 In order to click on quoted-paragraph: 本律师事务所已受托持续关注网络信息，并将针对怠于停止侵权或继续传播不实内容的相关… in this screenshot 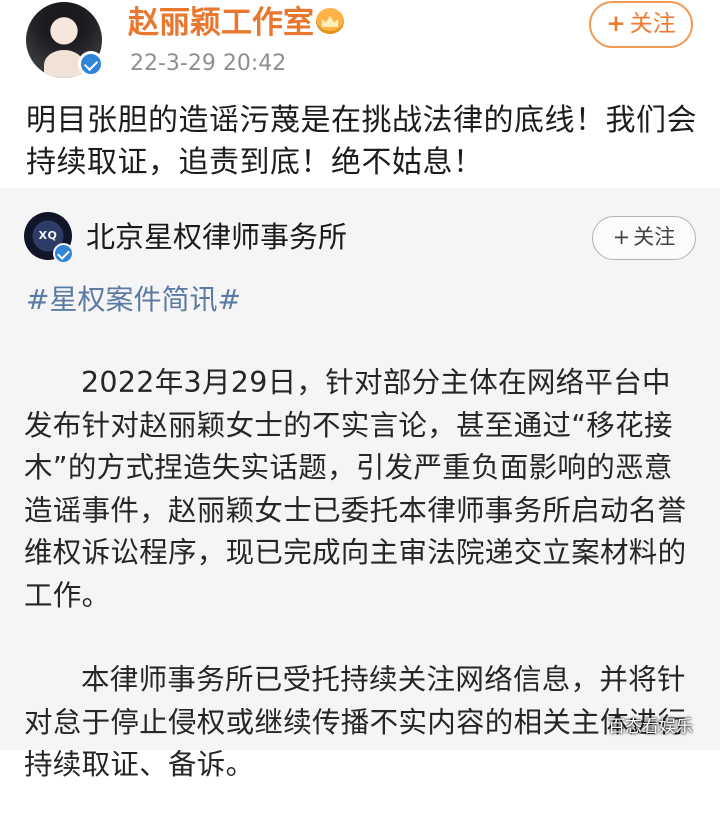, I will do `click(355, 722)`.